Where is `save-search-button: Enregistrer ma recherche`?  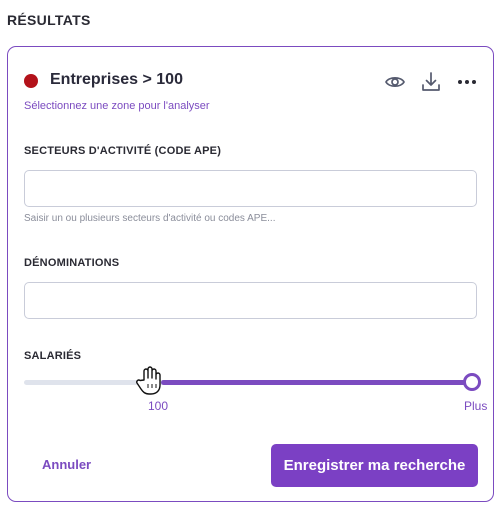 save-search-button: Enregistrer ma recherche is located at coordinates (374, 465).